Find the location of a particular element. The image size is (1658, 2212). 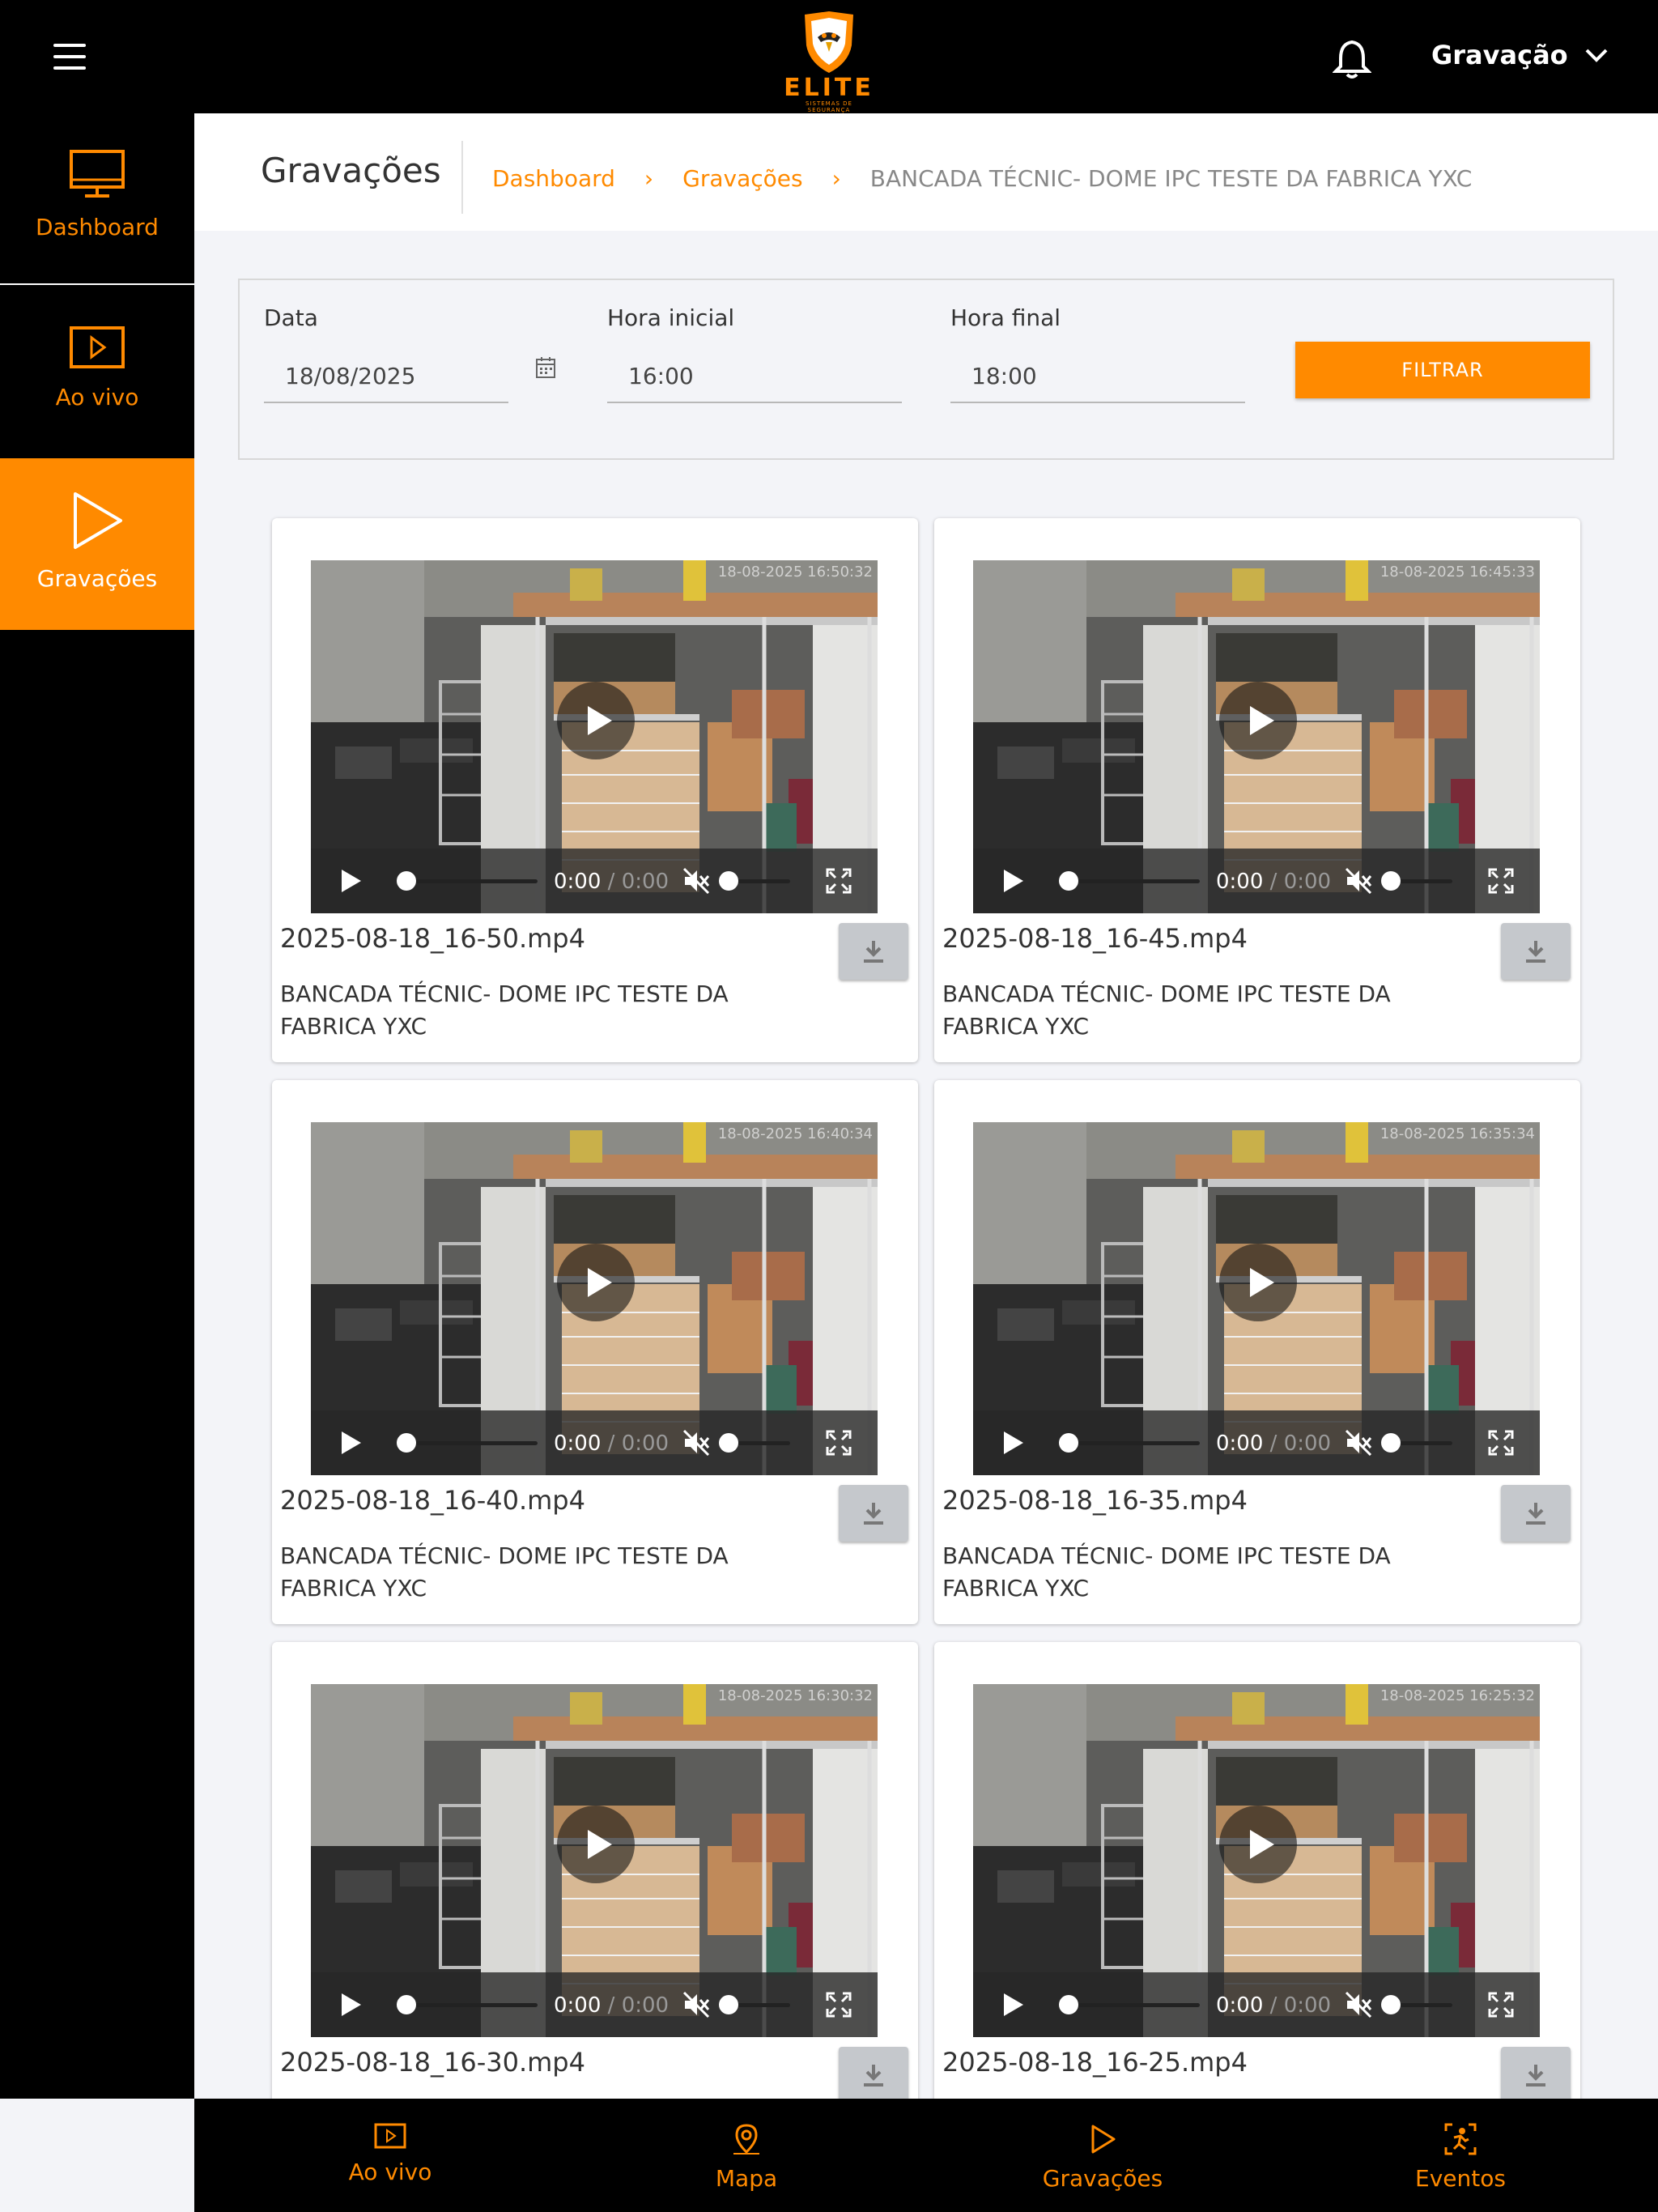

video-player: 18-08-2025 16:40:34 0:00 / 0:00 is located at coordinates (594, 1298).